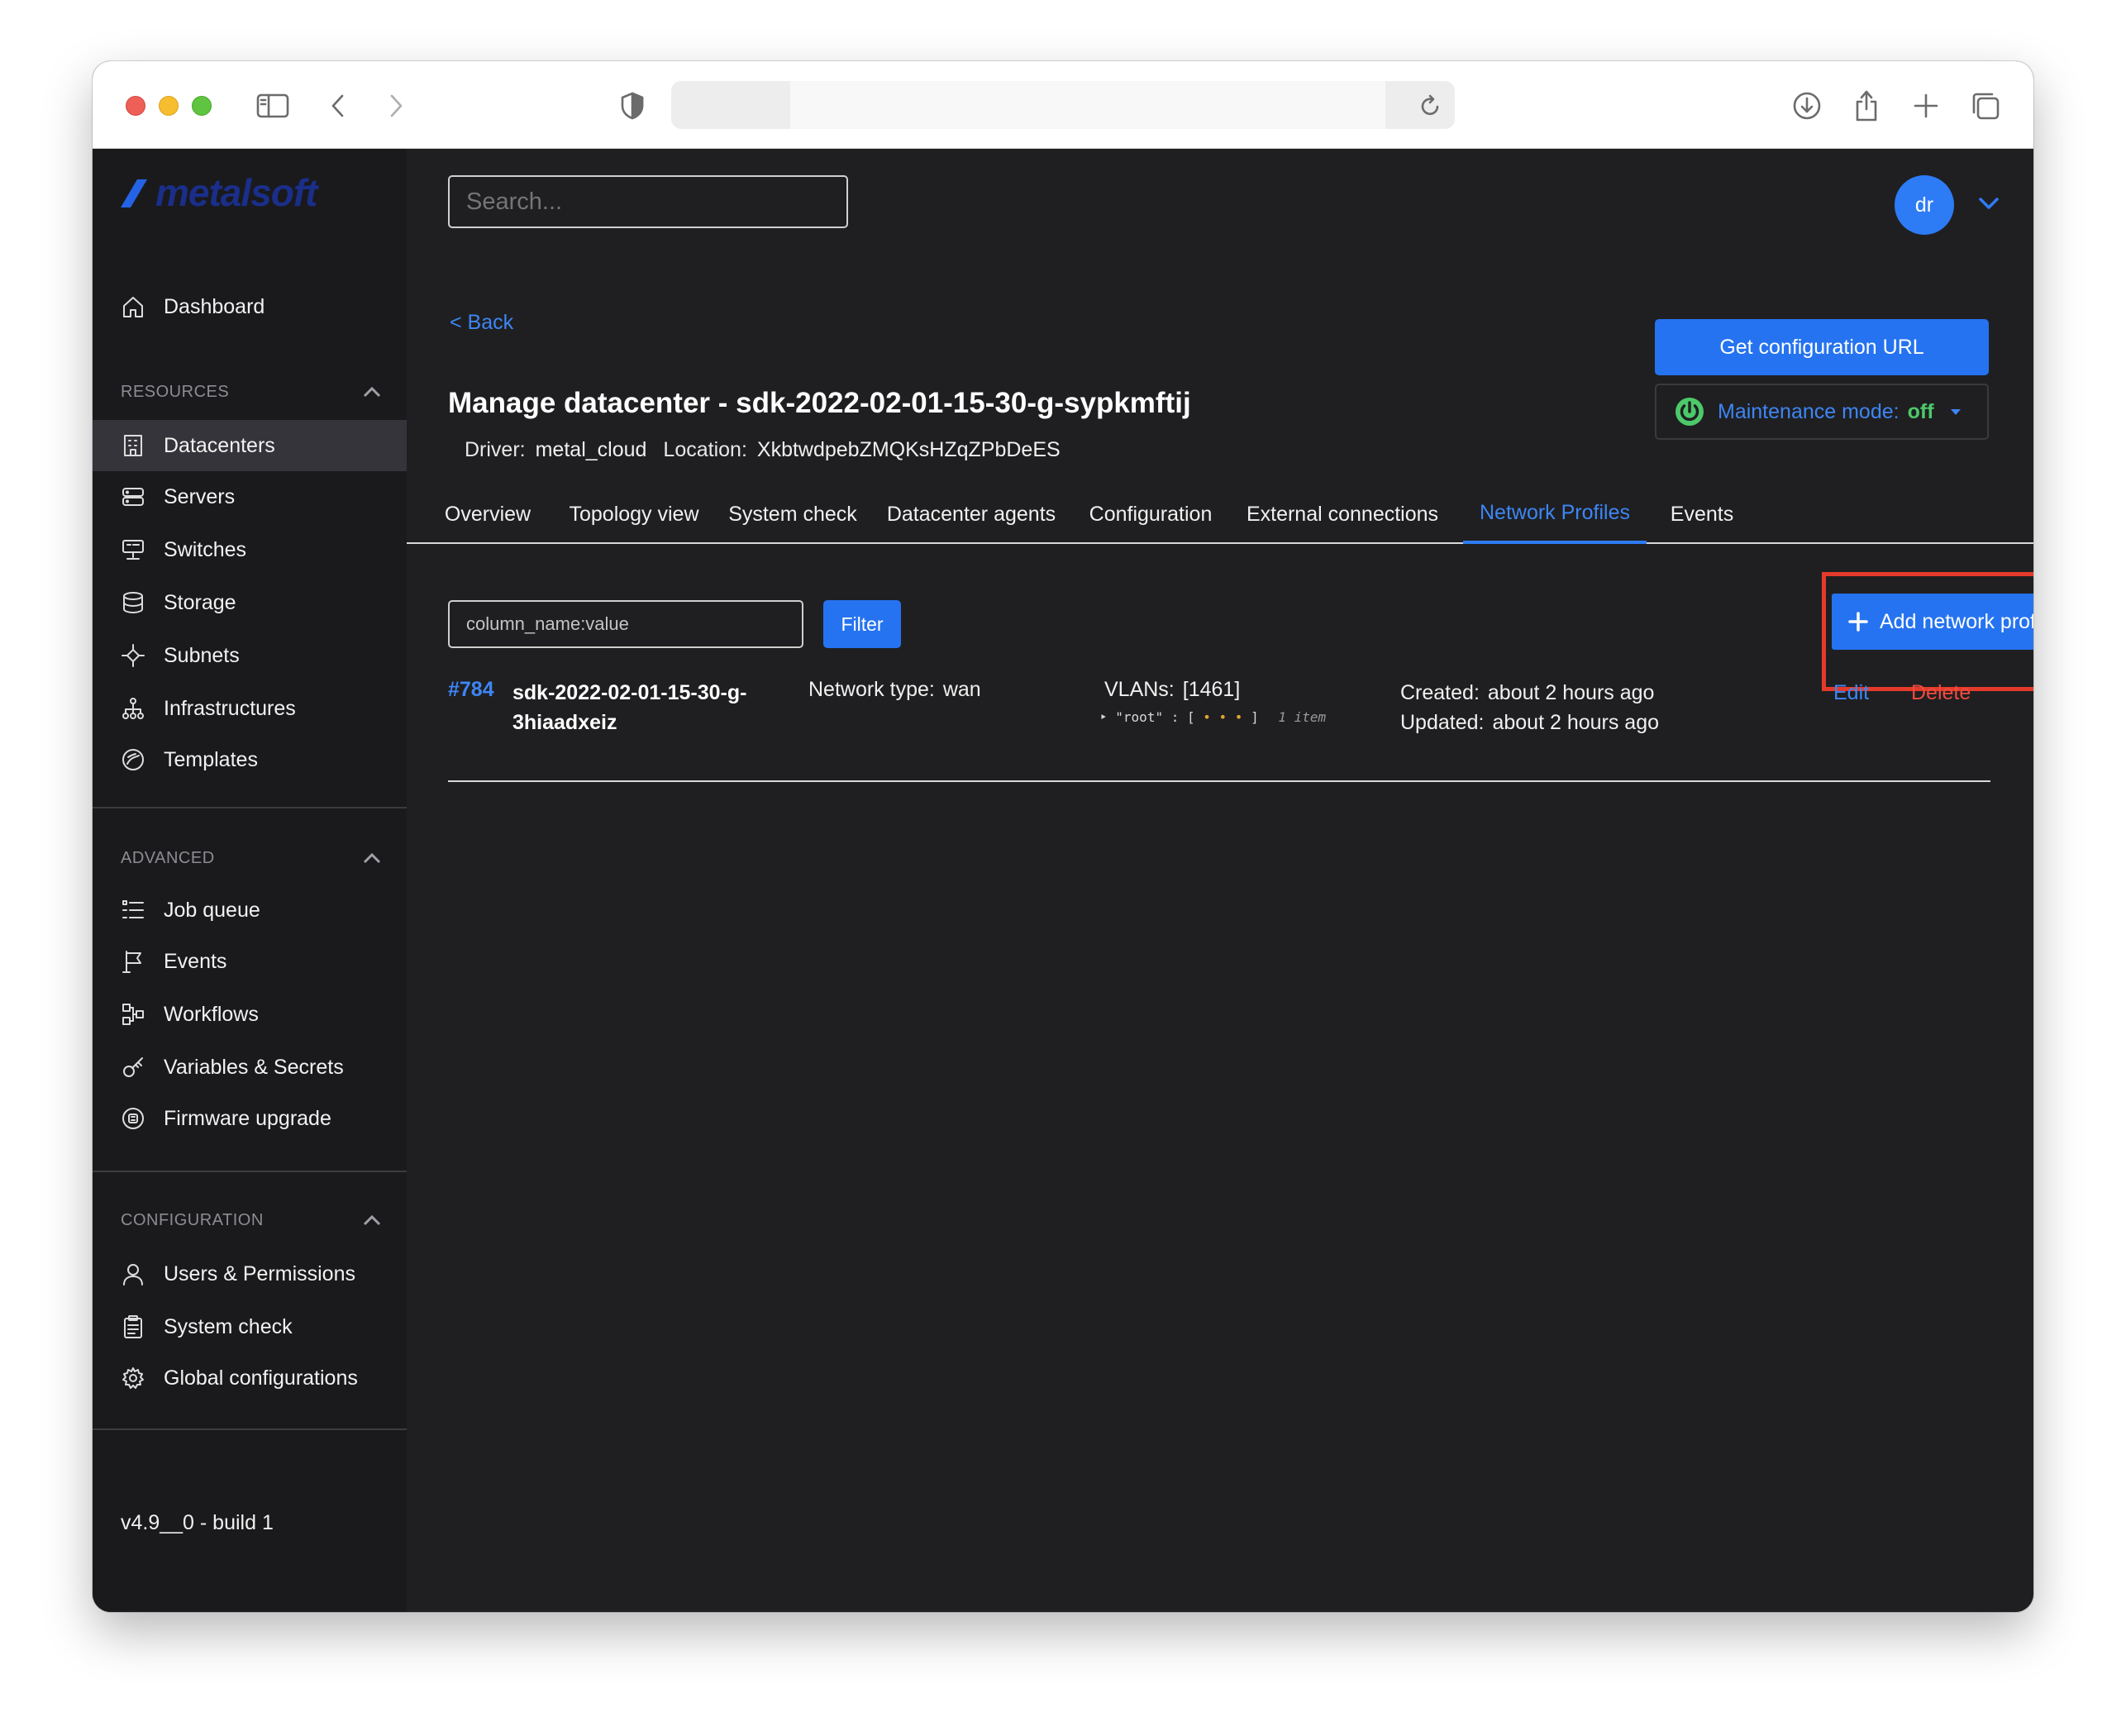 This screenshot has width=2126, height=1736. Describe the element at coordinates (250, 962) in the screenshot. I see `sidebar-item-events: Events` at that location.